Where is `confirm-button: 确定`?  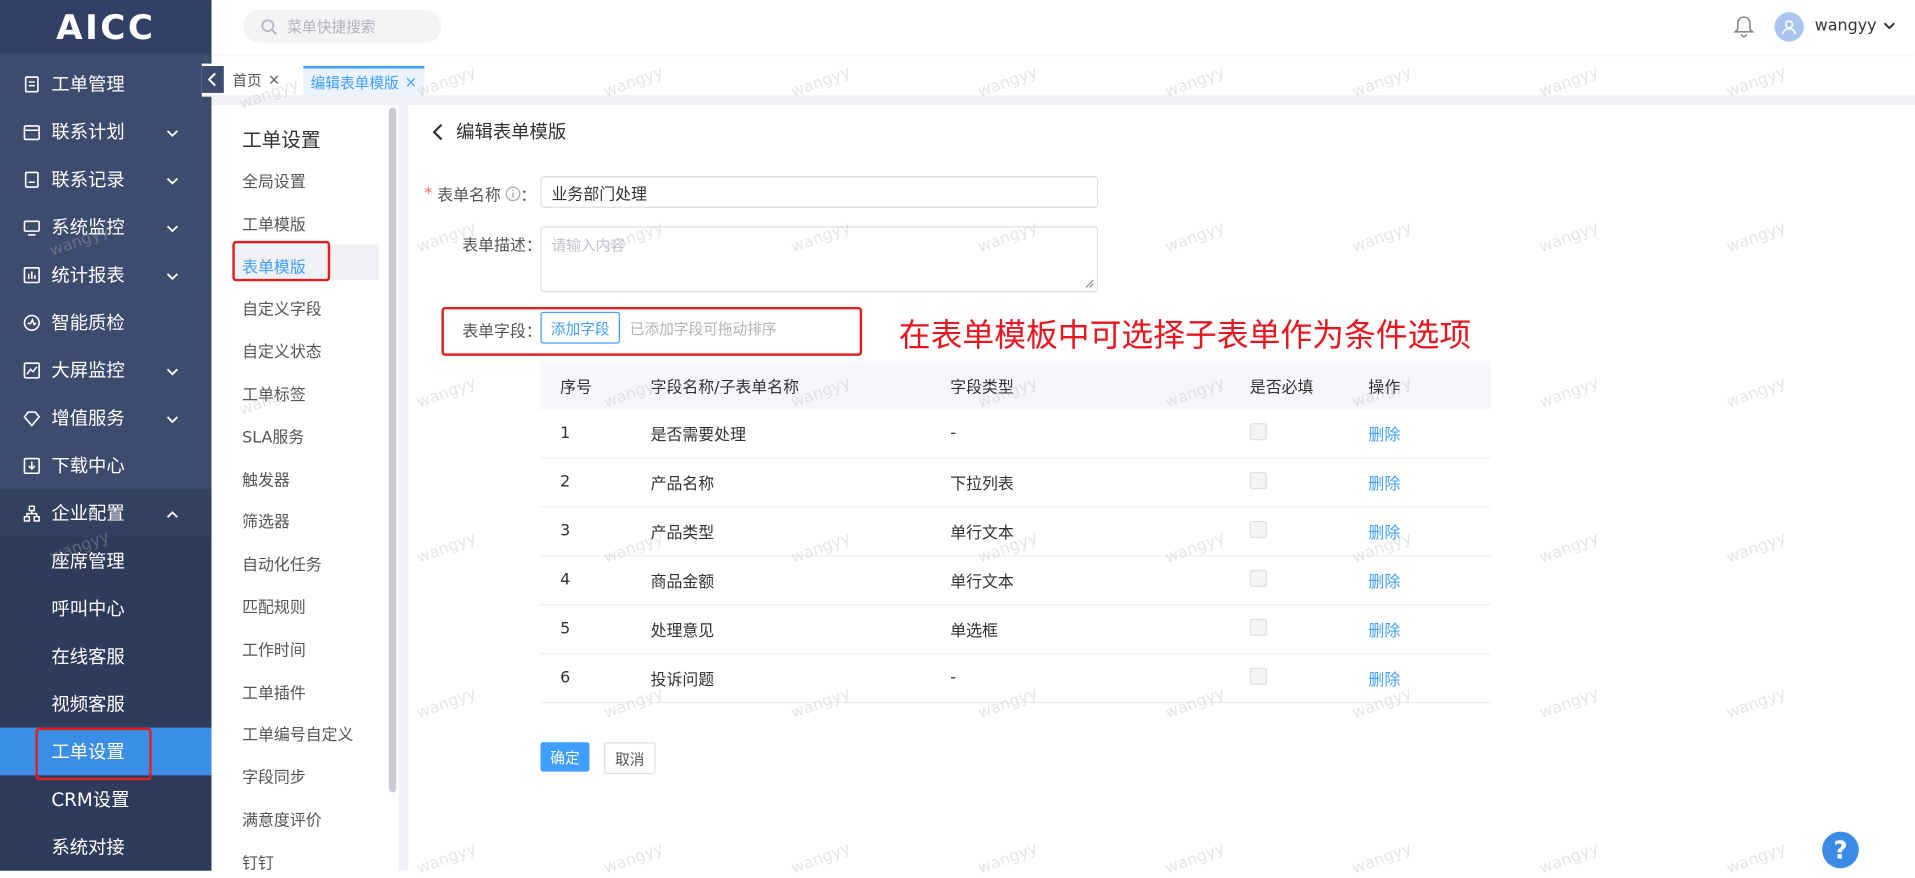 confirm-button: 确定 is located at coordinates (565, 757).